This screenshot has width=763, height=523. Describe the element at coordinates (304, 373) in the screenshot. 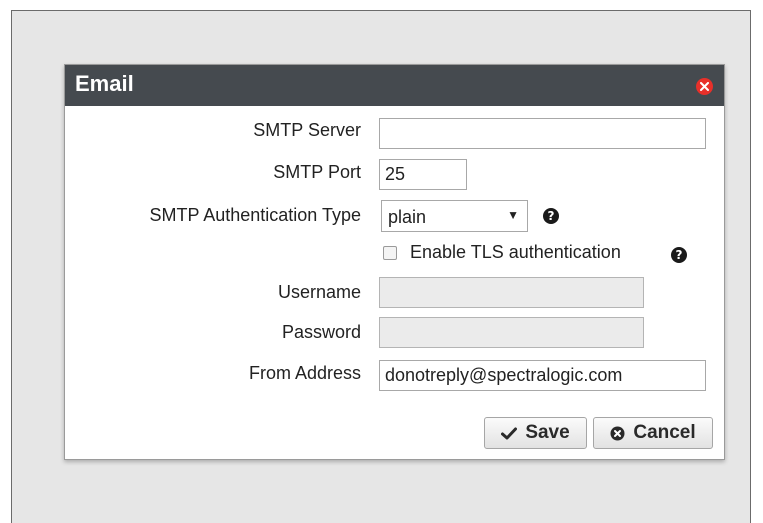

I see `from-address-label: From Address` at that location.